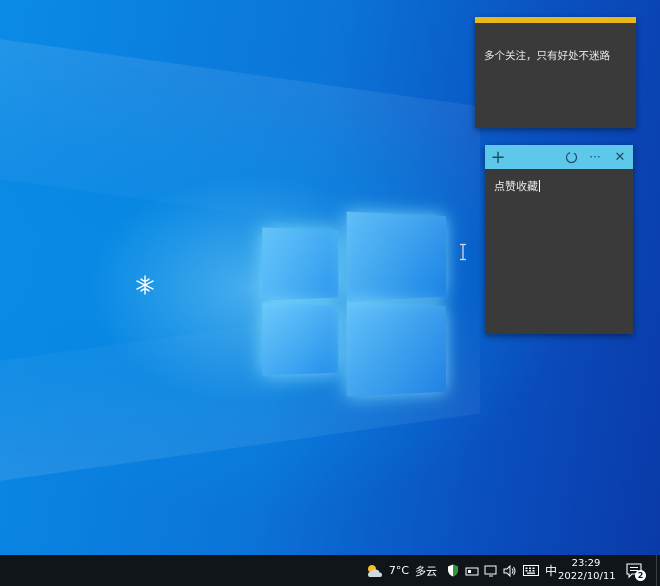 The width and height of the screenshot is (660, 586). I want to click on touch-keyboard-button, so click(531, 570).